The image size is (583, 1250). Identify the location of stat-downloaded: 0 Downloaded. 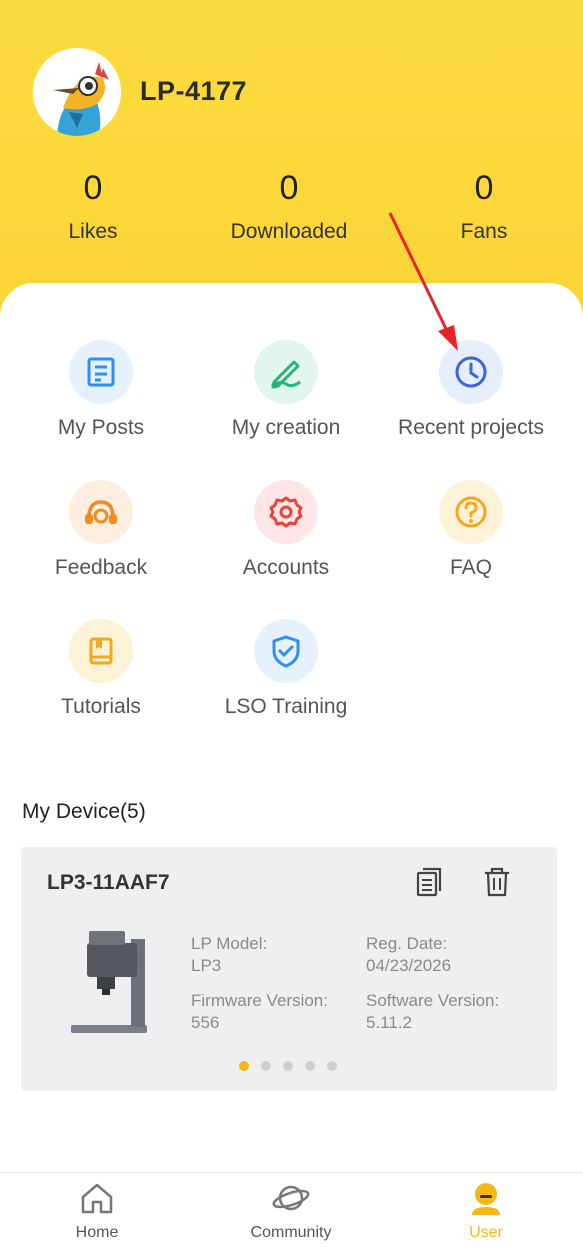
(289, 206).